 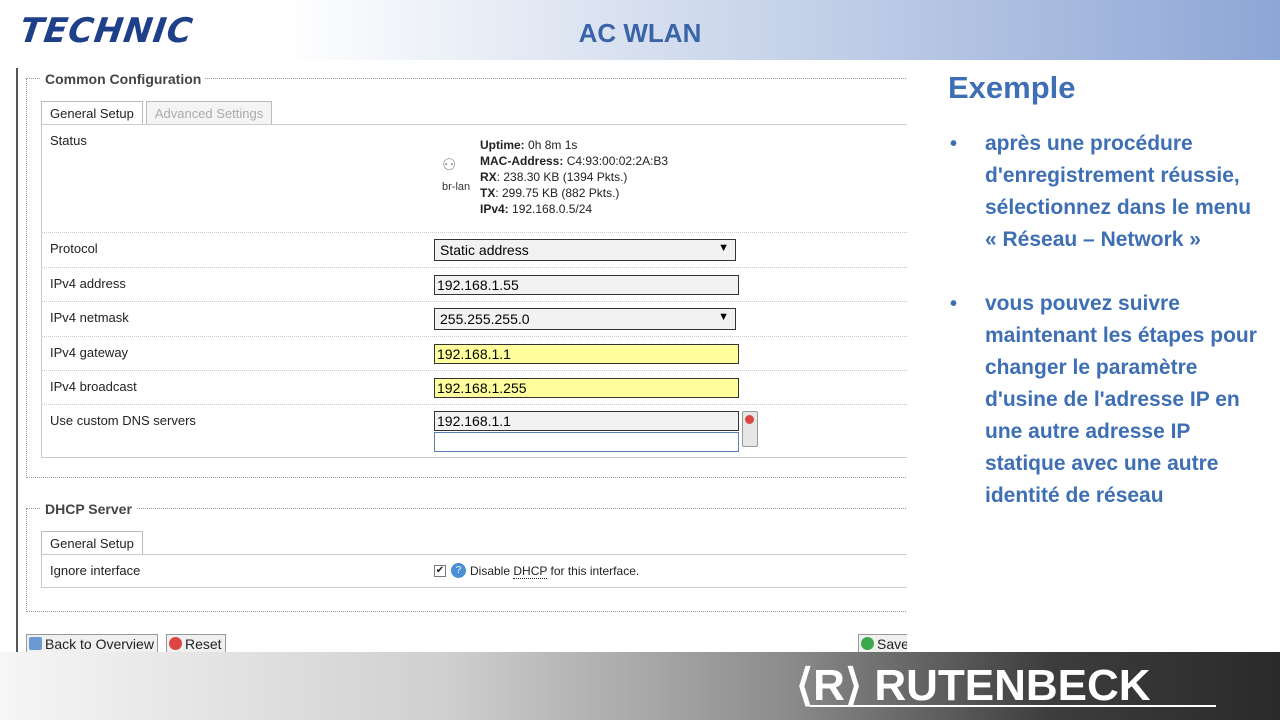 I want to click on ignore-interface-control: ✔? Disable DHCP for this interface., so click(x=536, y=571).